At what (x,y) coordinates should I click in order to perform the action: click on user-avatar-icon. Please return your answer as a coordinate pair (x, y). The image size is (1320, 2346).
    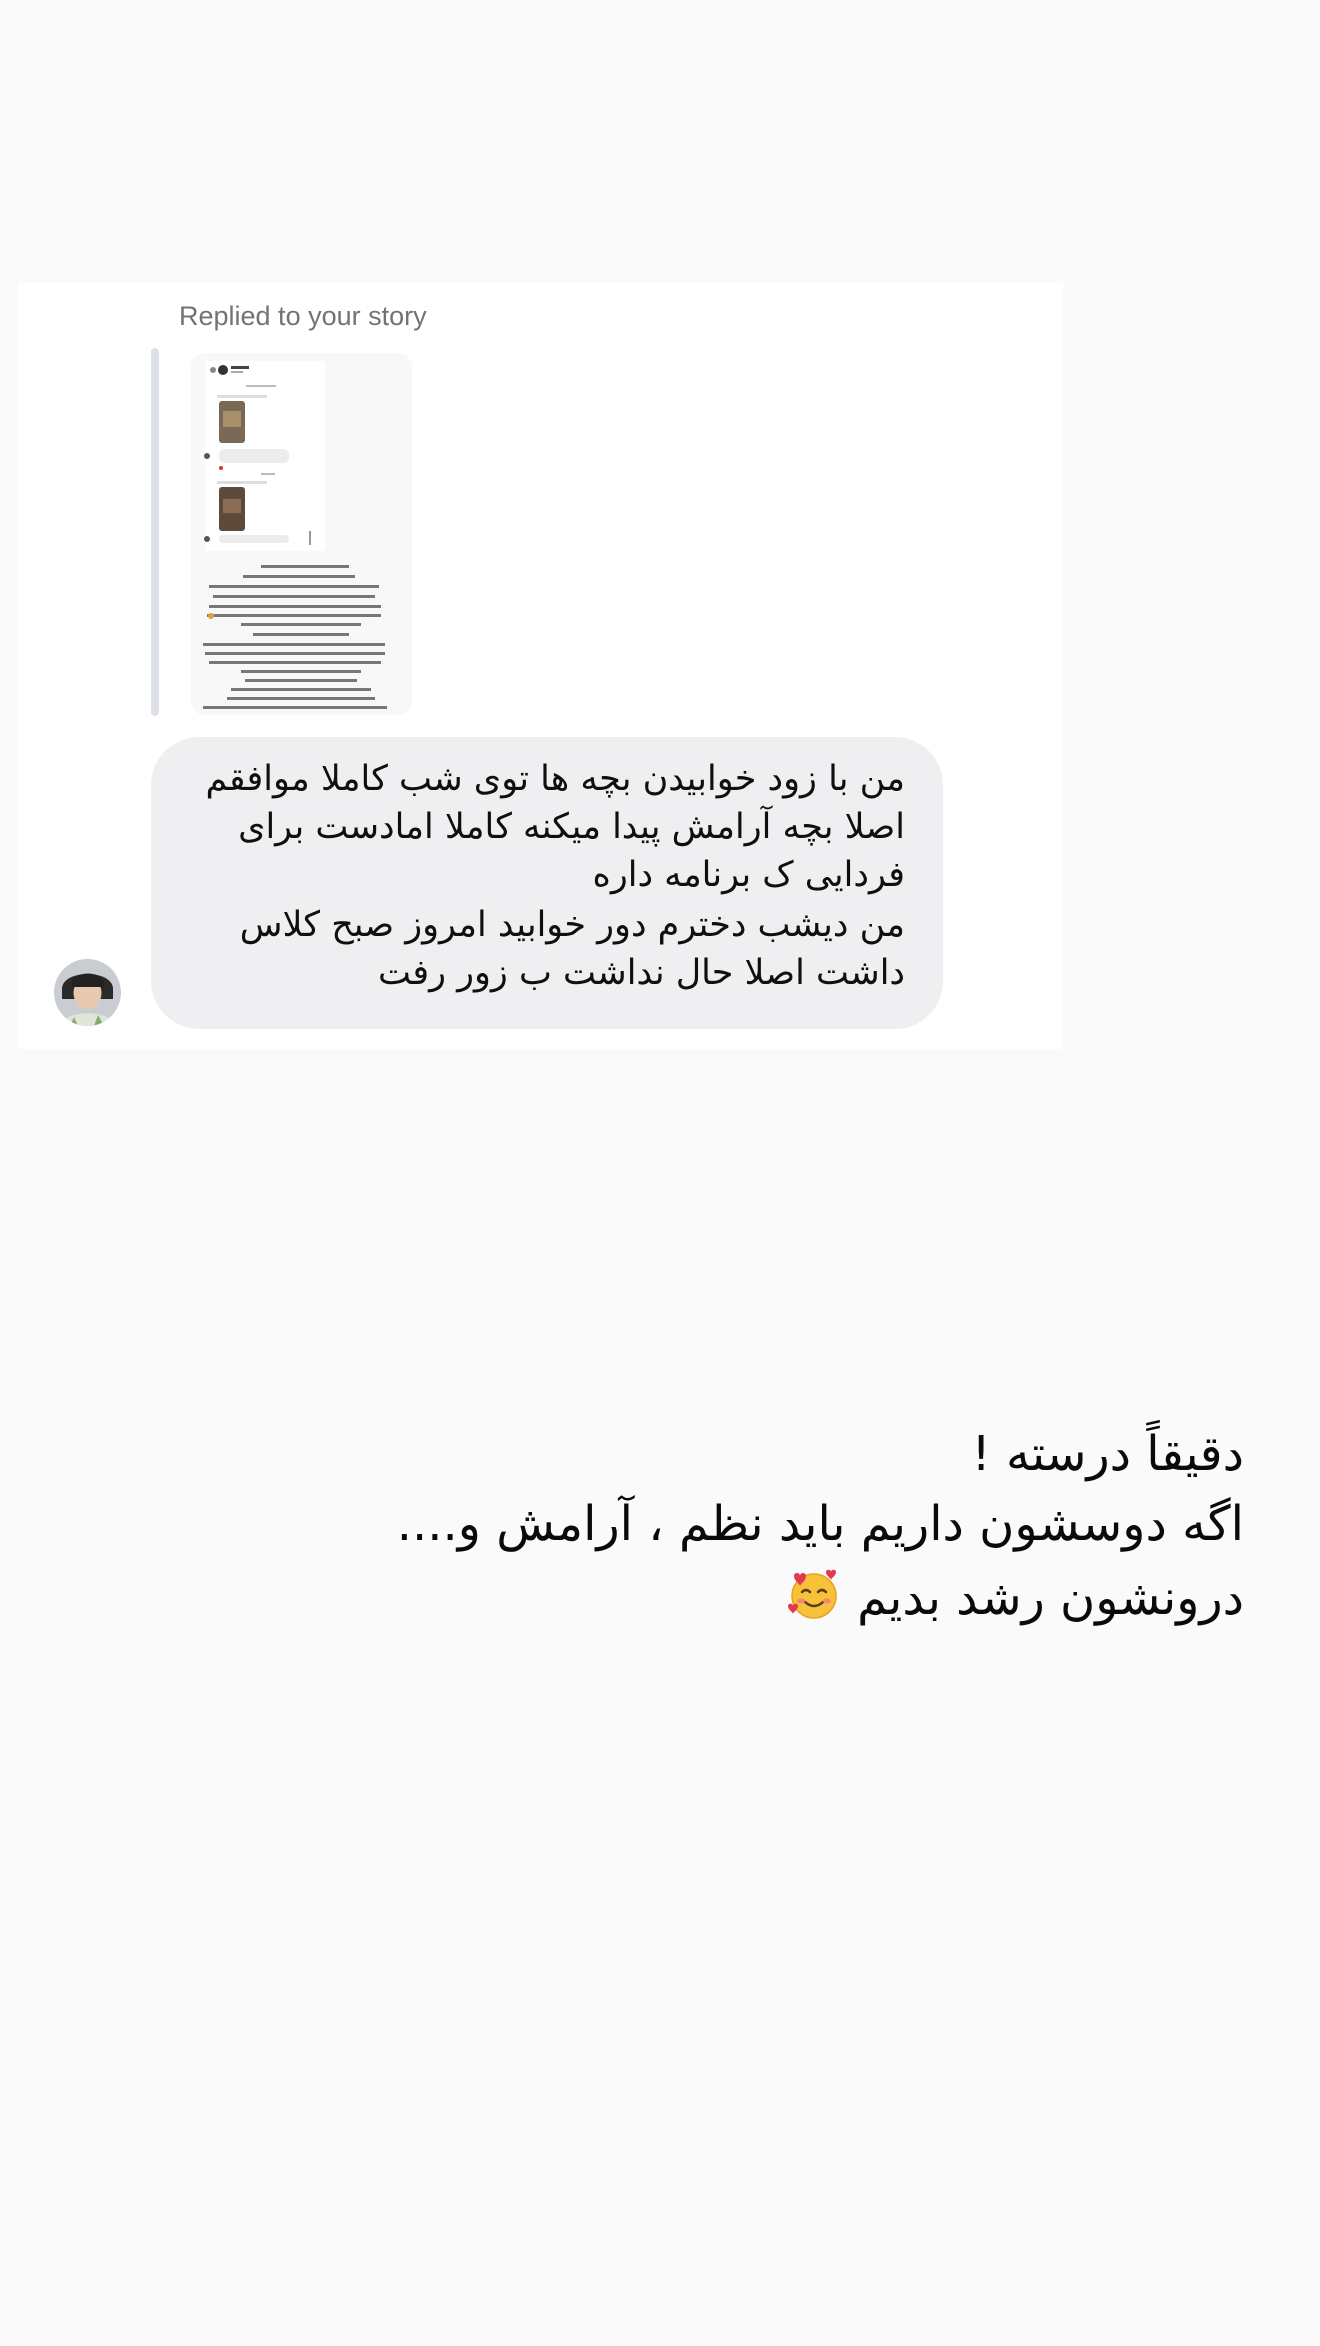
    Looking at the image, I should click on (87, 992).